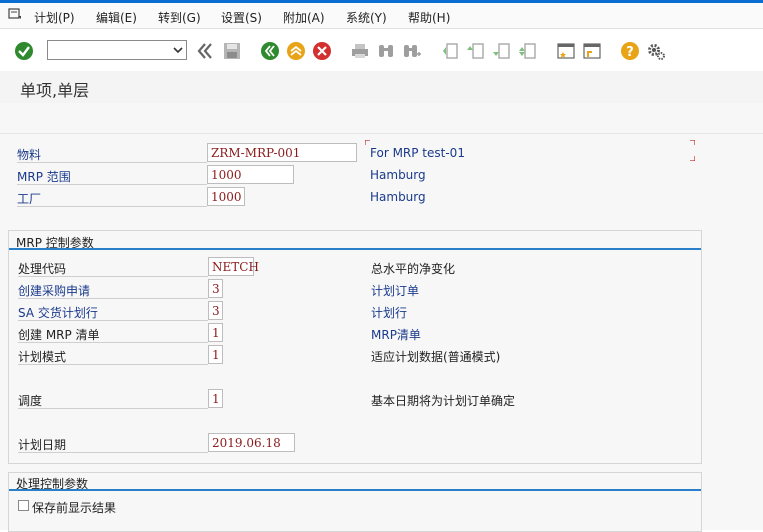 The width and height of the screenshot is (763, 532). Describe the element at coordinates (215, 354) in the screenshot. I see `planning-mode-field: 1` at that location.